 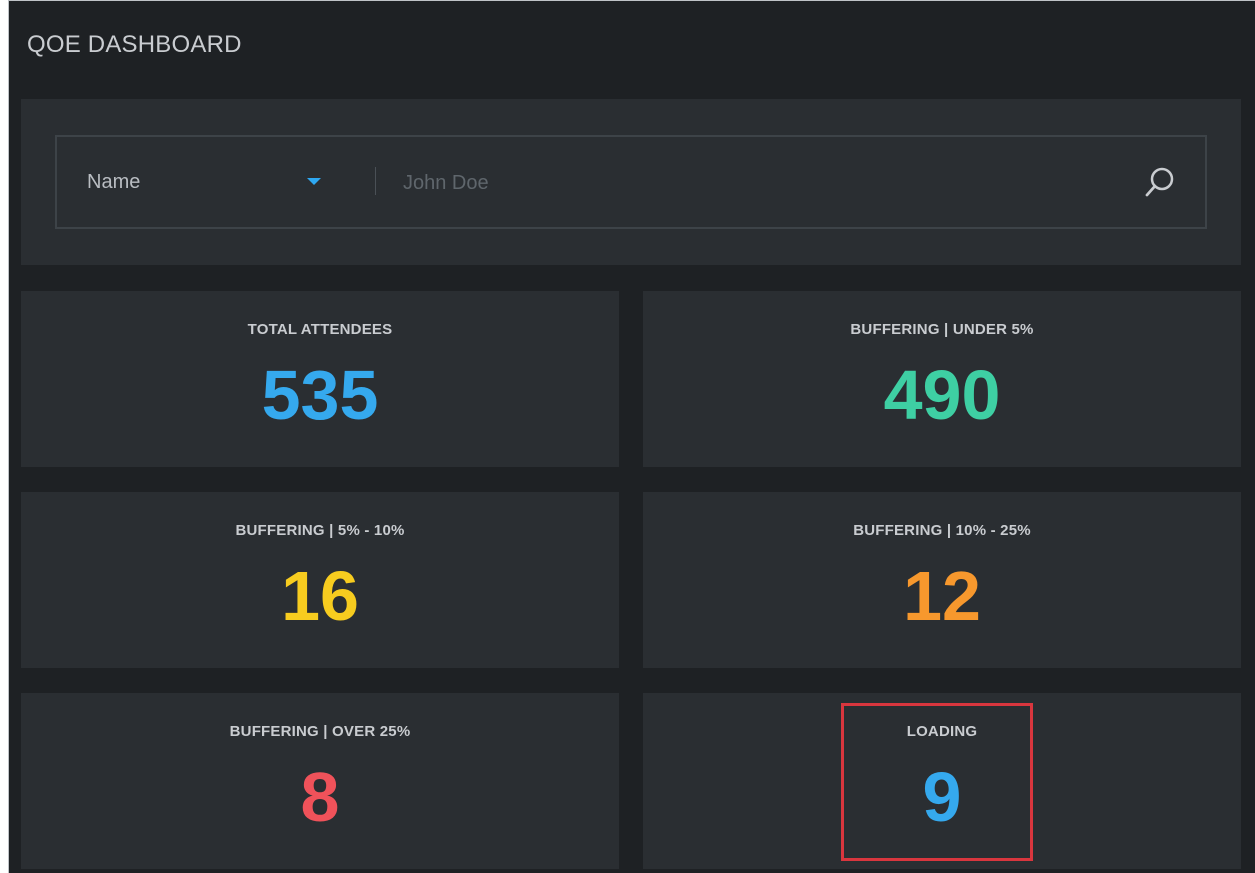 I want to click on page-title: QOE DASHBOARD, so click(x=134, y=44).